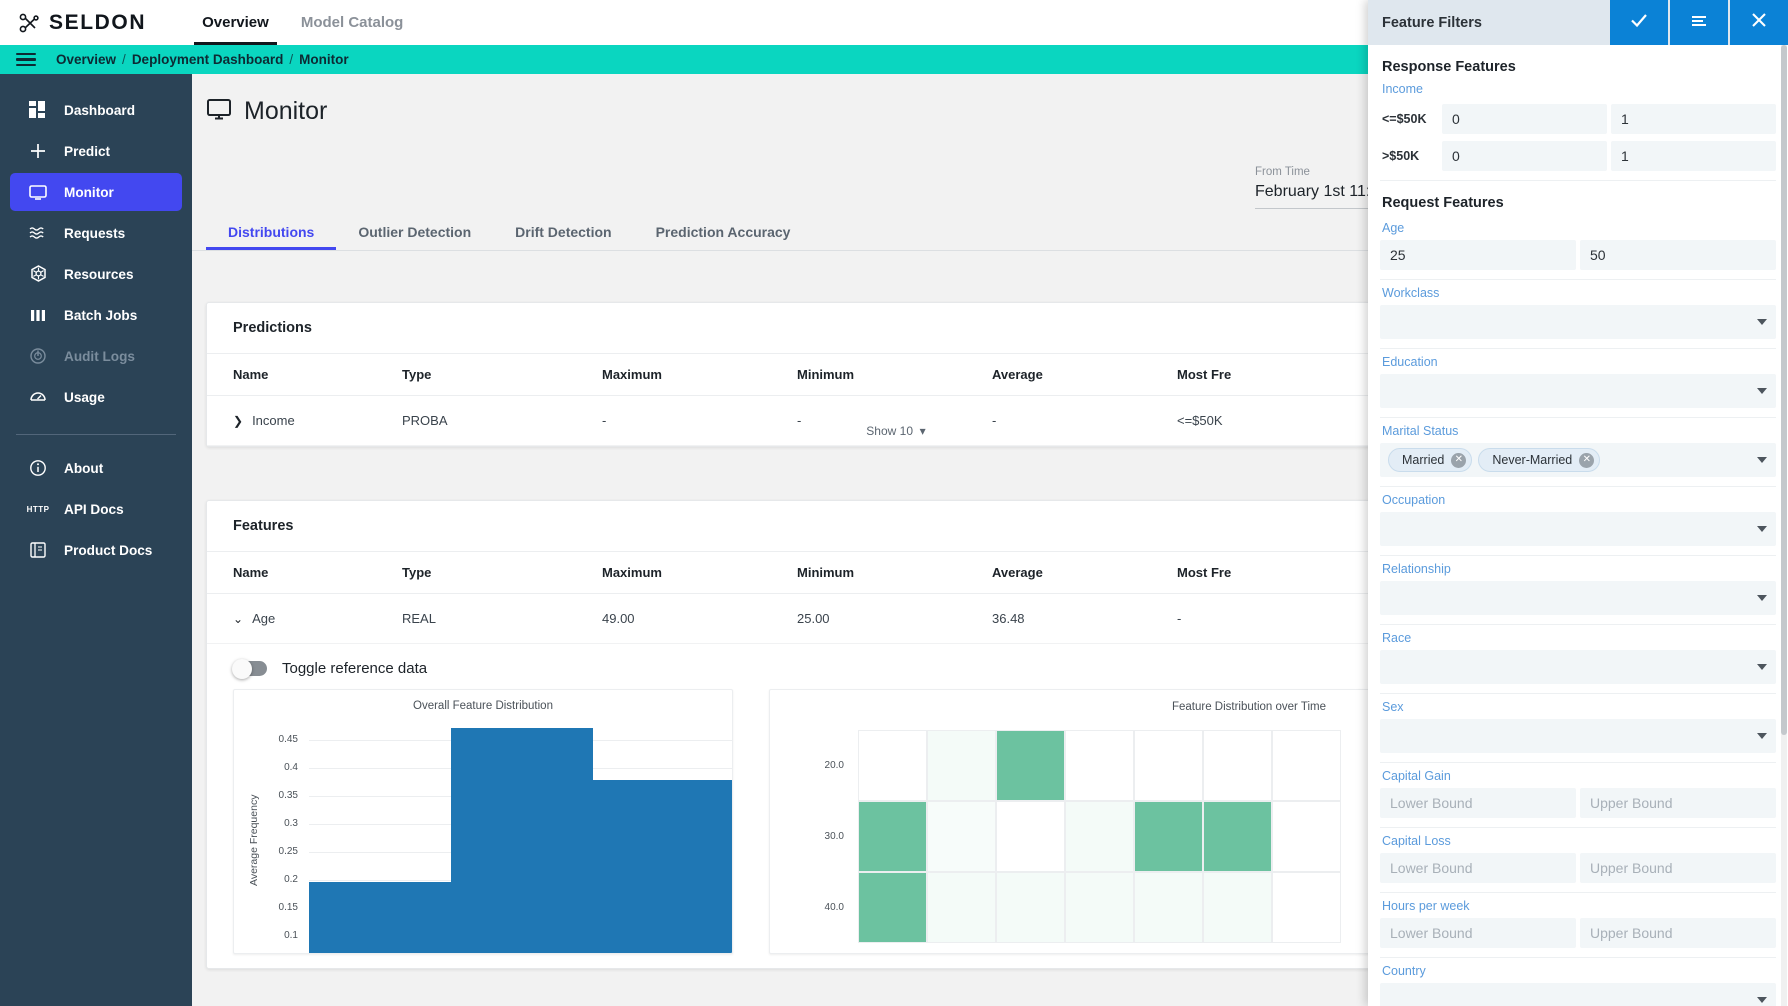 The image size is (1788, 1006). I want to click on book-icon, so click(38, 550).